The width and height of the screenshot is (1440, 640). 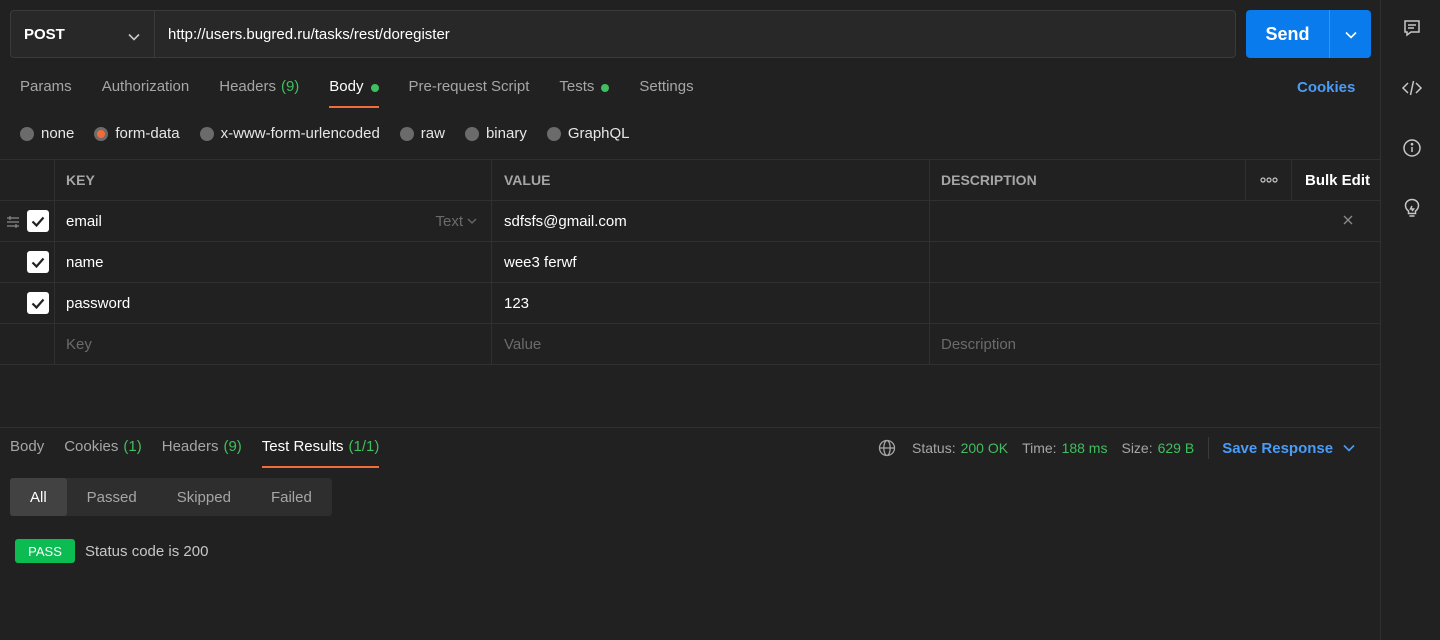 What do you see at coordinates (1412, 148) in the screenshot?
I see `info-icon` at bounding box center [1412, 148].